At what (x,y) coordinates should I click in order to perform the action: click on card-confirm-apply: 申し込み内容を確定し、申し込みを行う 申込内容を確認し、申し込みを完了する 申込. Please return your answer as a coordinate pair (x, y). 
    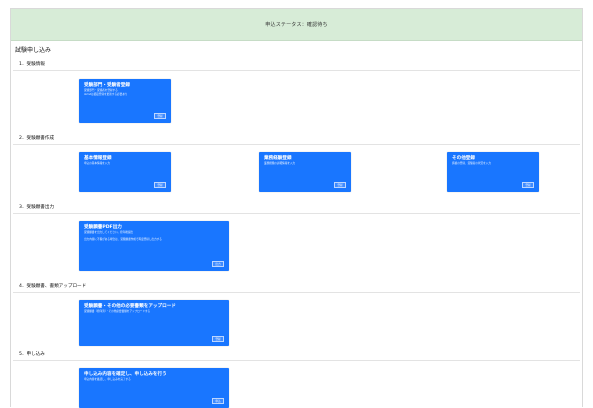
    Looking at the image, I should click on (154, 388).